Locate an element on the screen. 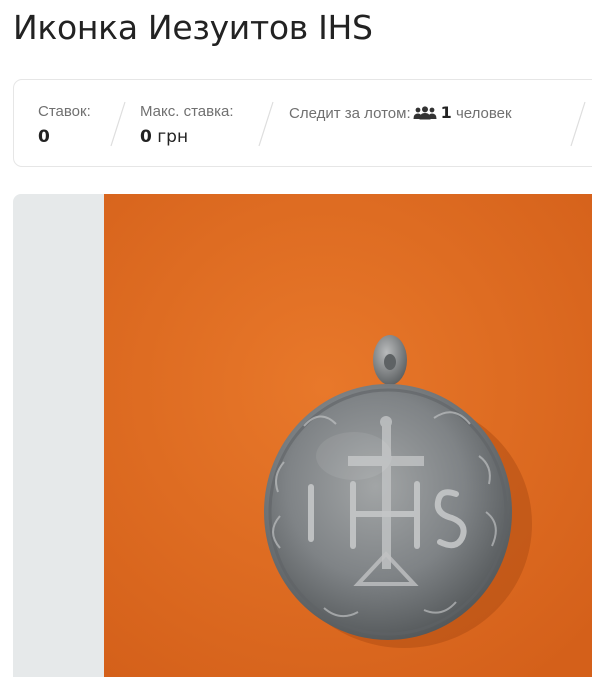  people-icon is located at coordinates (425, 115).